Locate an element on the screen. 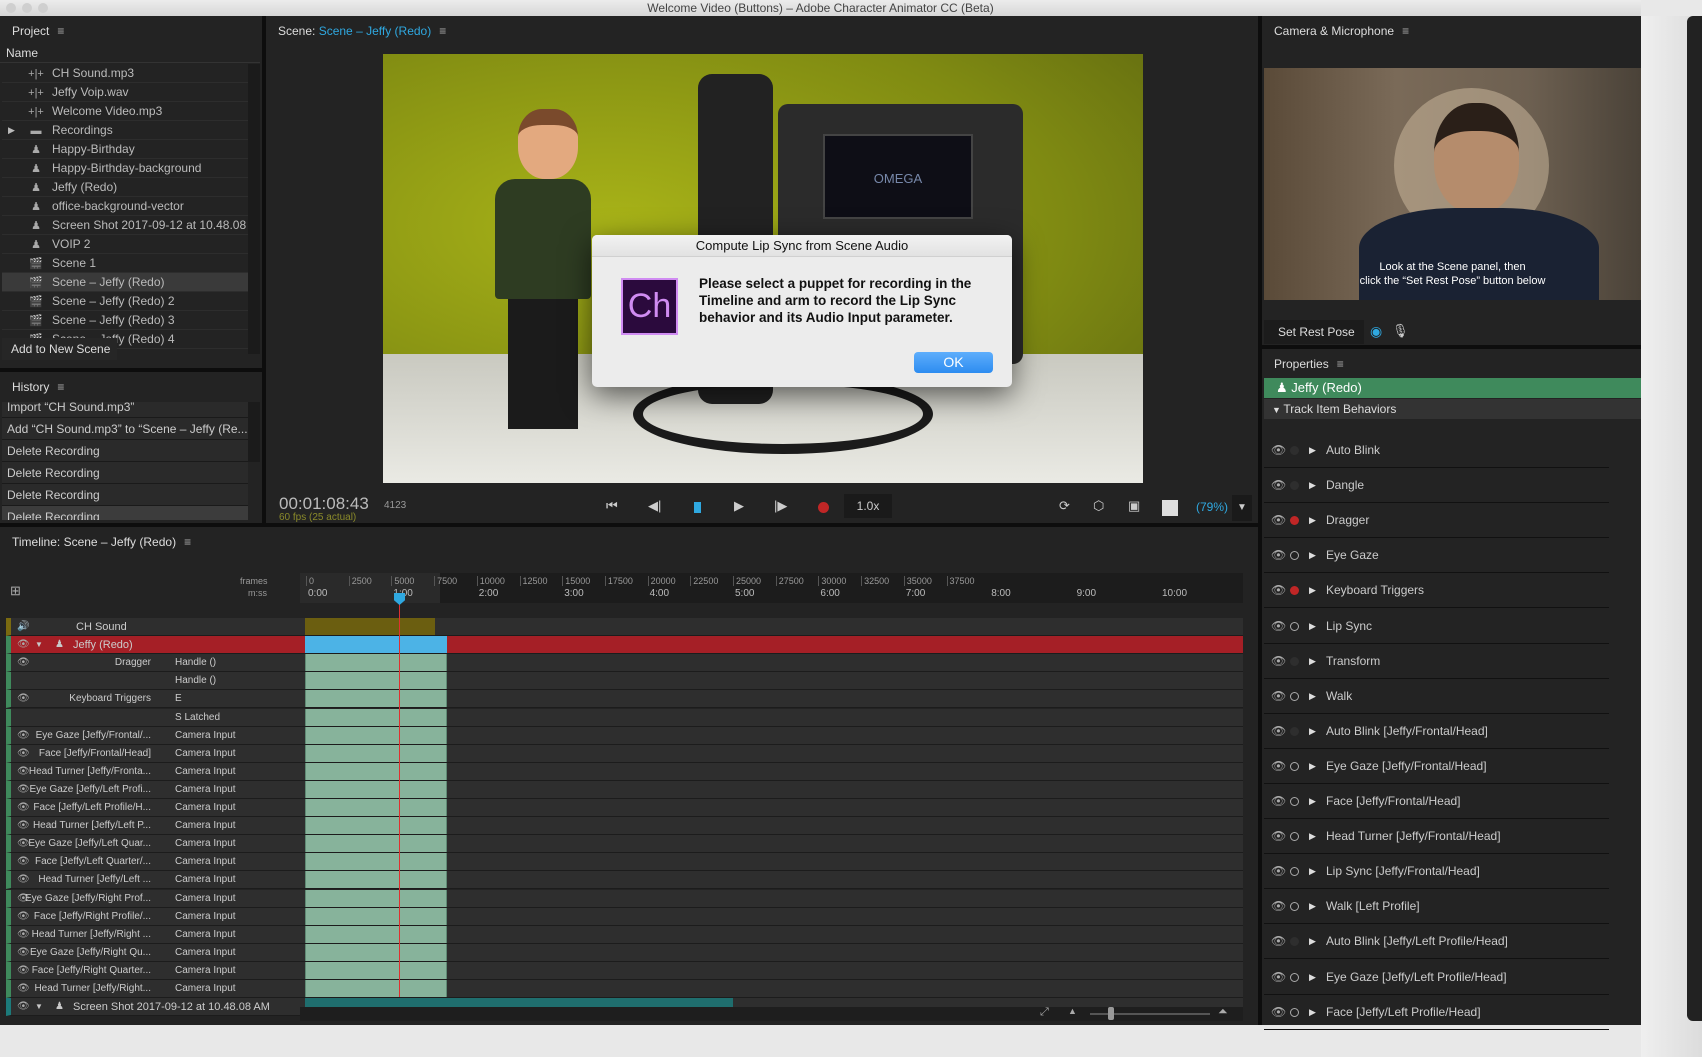  zoom-level: (79%) is located at coordinates (1212, 507).